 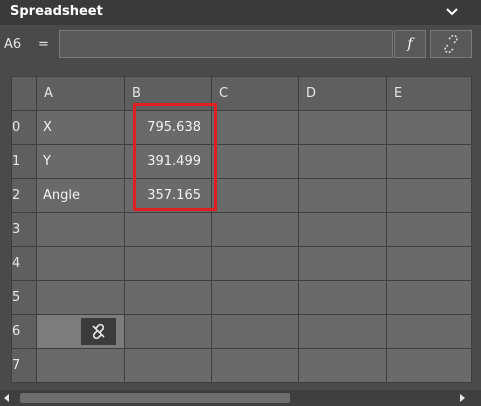 I want to click on table-row: 2 Angle 357.165, so click(x=241, y=195).